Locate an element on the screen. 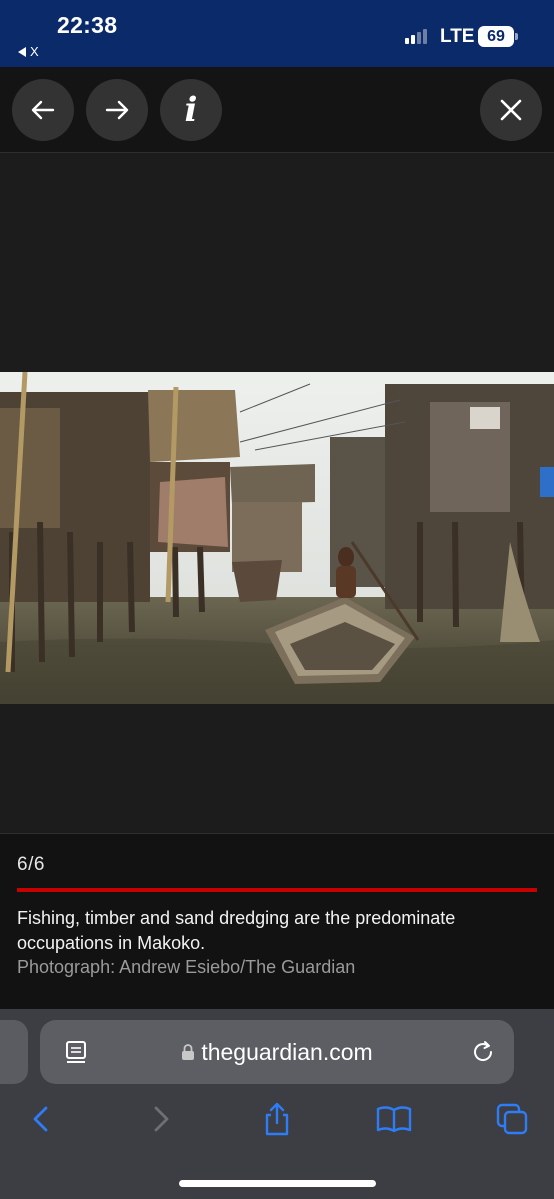 The height and width of the screenshot is (1199, 554). tabs-icon is located at coordinates (512, 1119).